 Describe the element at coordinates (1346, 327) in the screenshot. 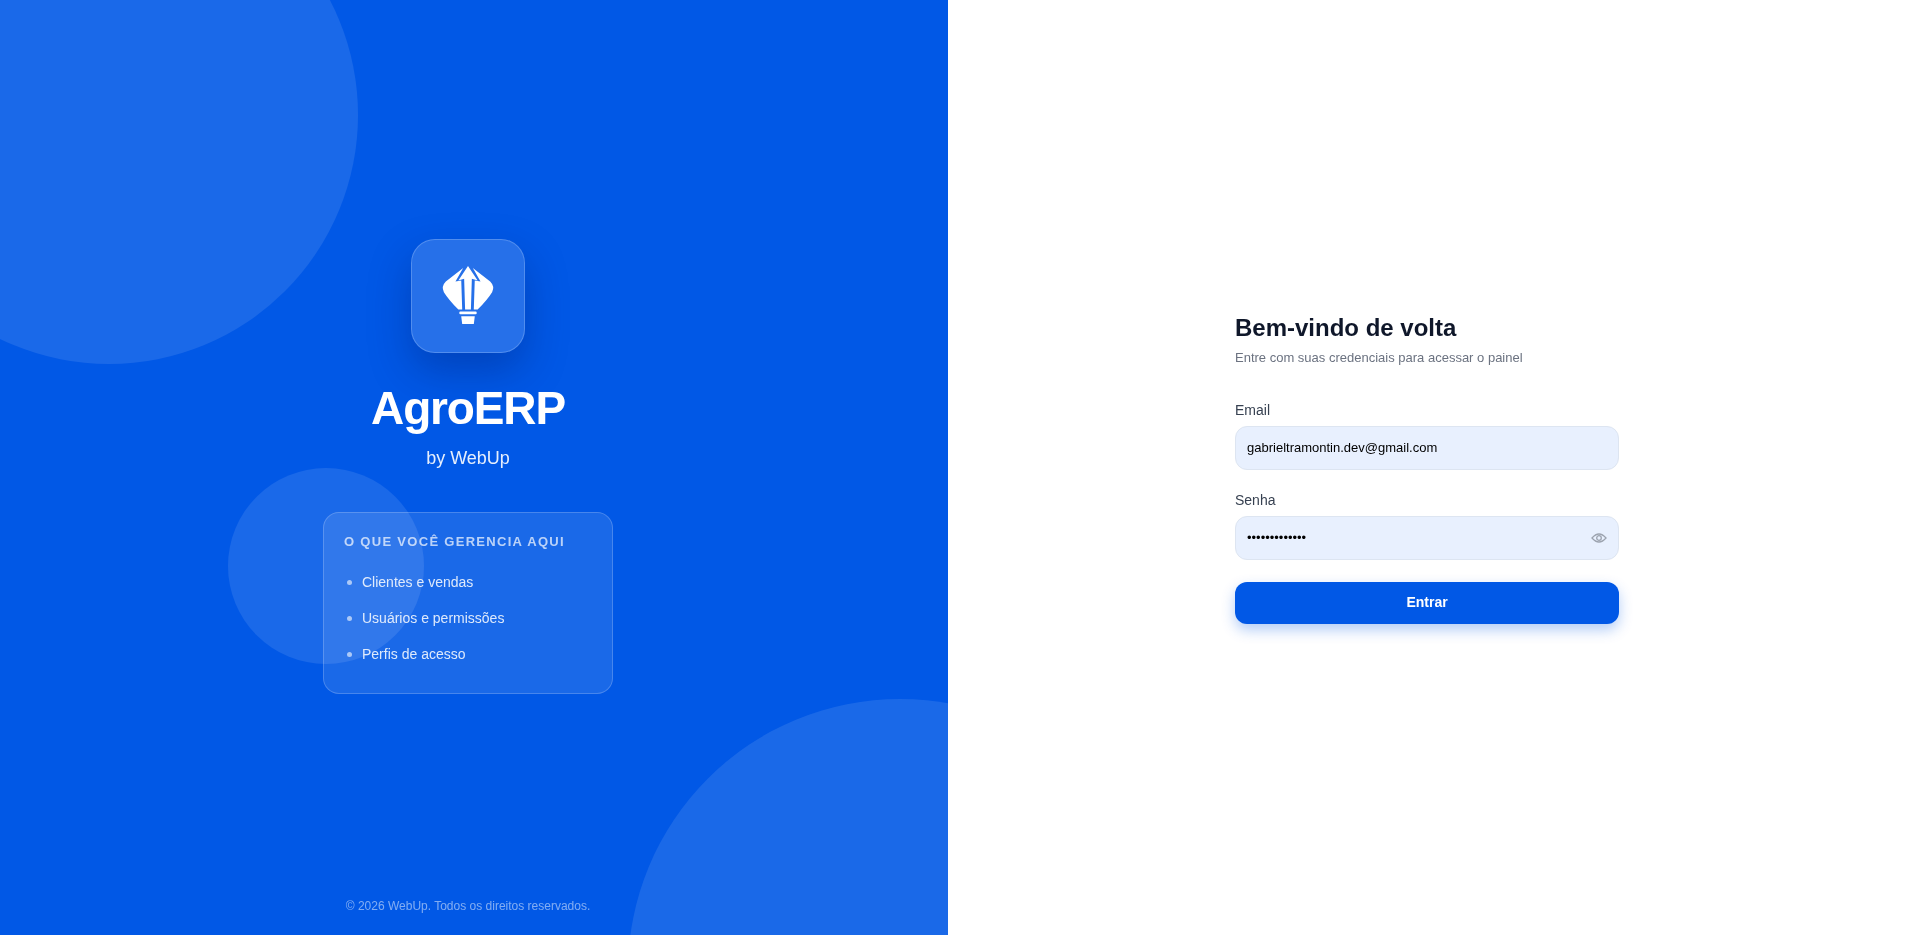

I see `login-title: Bem-vindo de volta` at that location.